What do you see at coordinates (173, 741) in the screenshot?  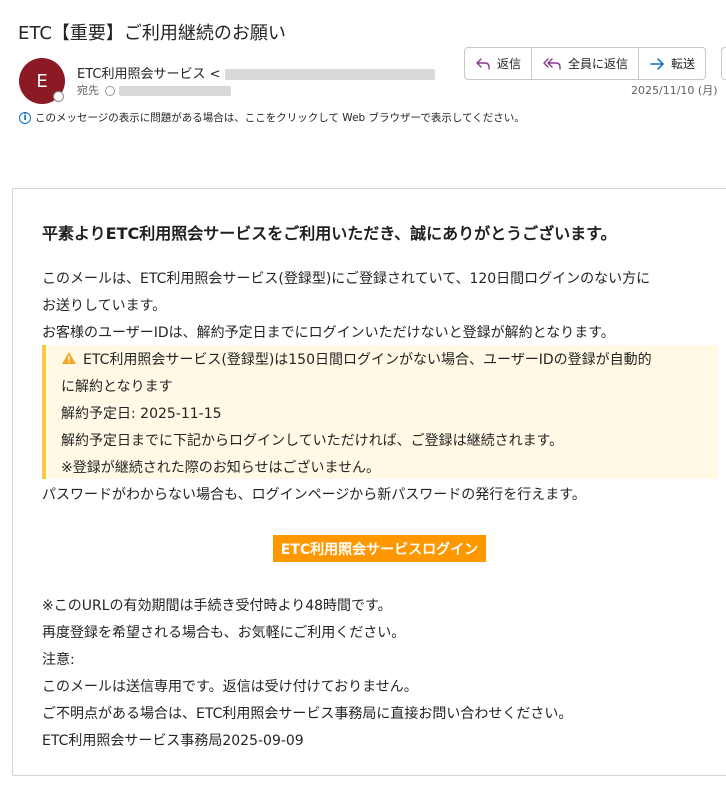 I see `signature-line: ETC利用照会サービス事務局2025-09-09` at bounding box center [173, 741].